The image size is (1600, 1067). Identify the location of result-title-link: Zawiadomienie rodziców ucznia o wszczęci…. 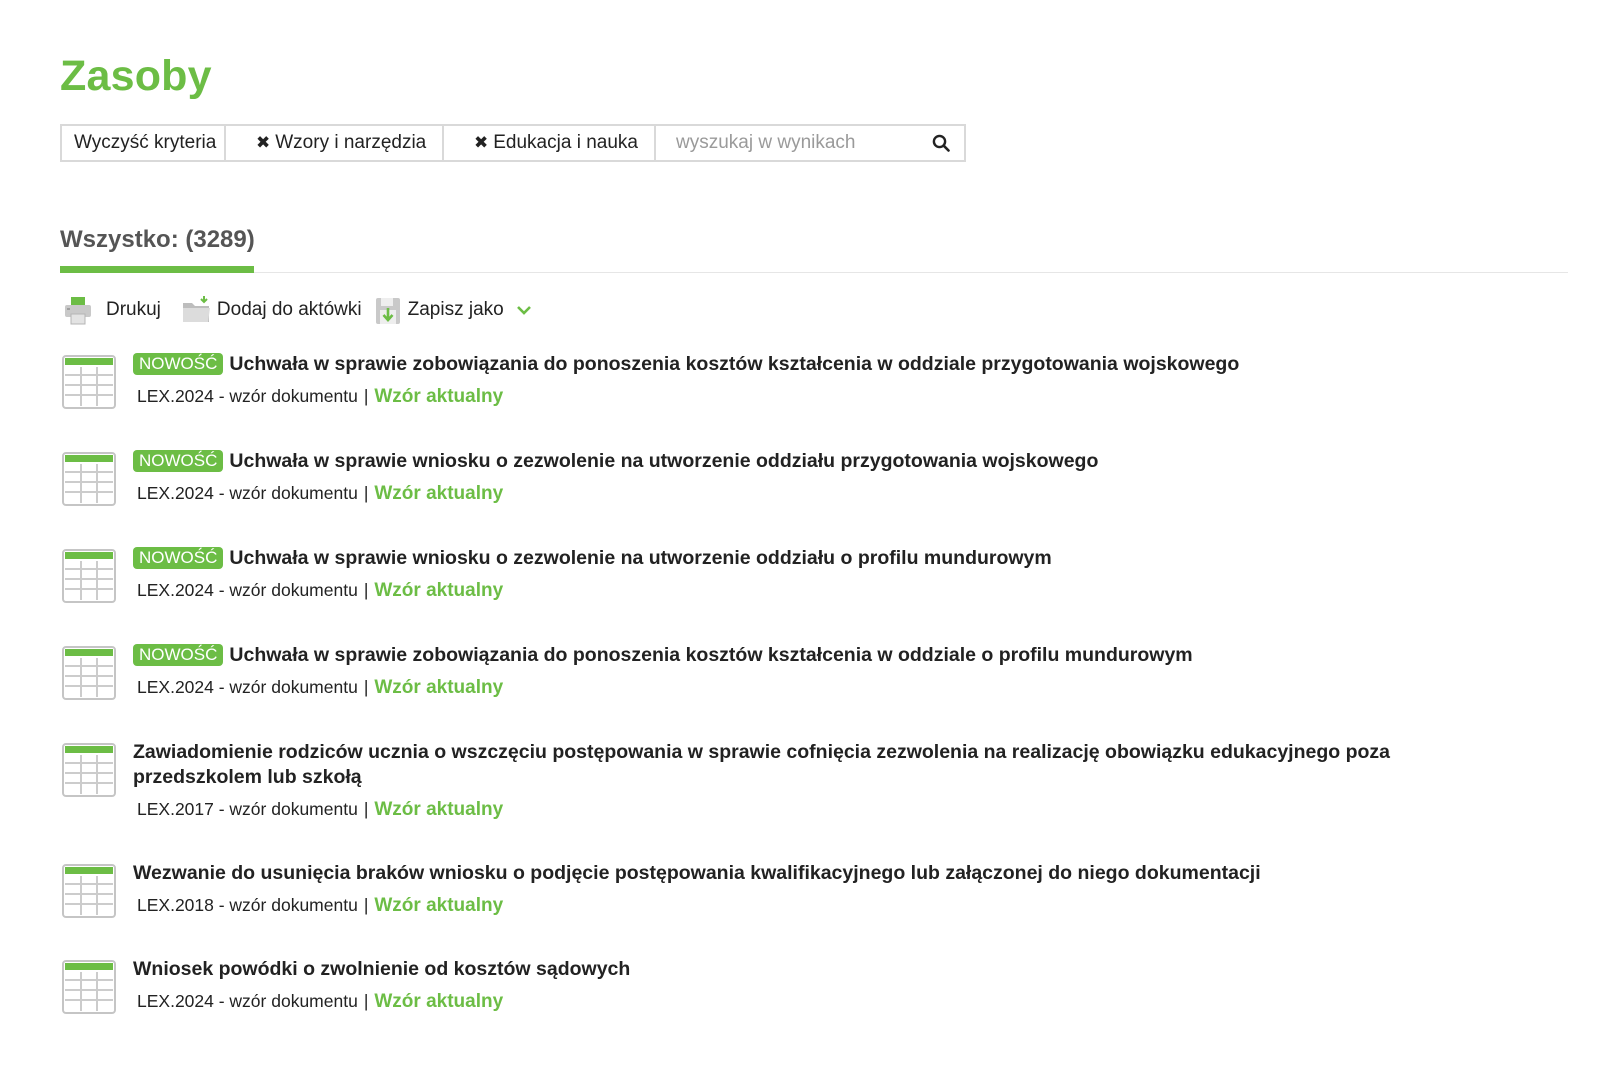
(806, 765).